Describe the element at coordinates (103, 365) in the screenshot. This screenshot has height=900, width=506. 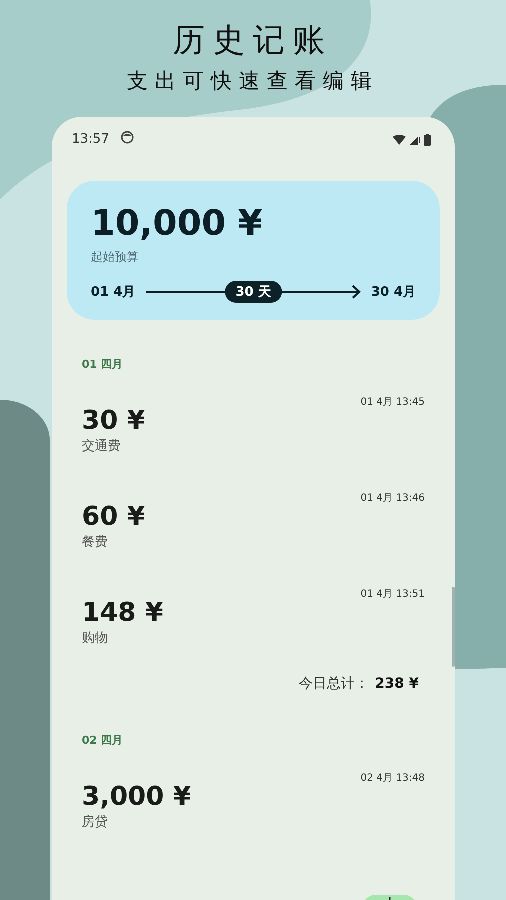
I see `date-header: 01 四月` at that location.